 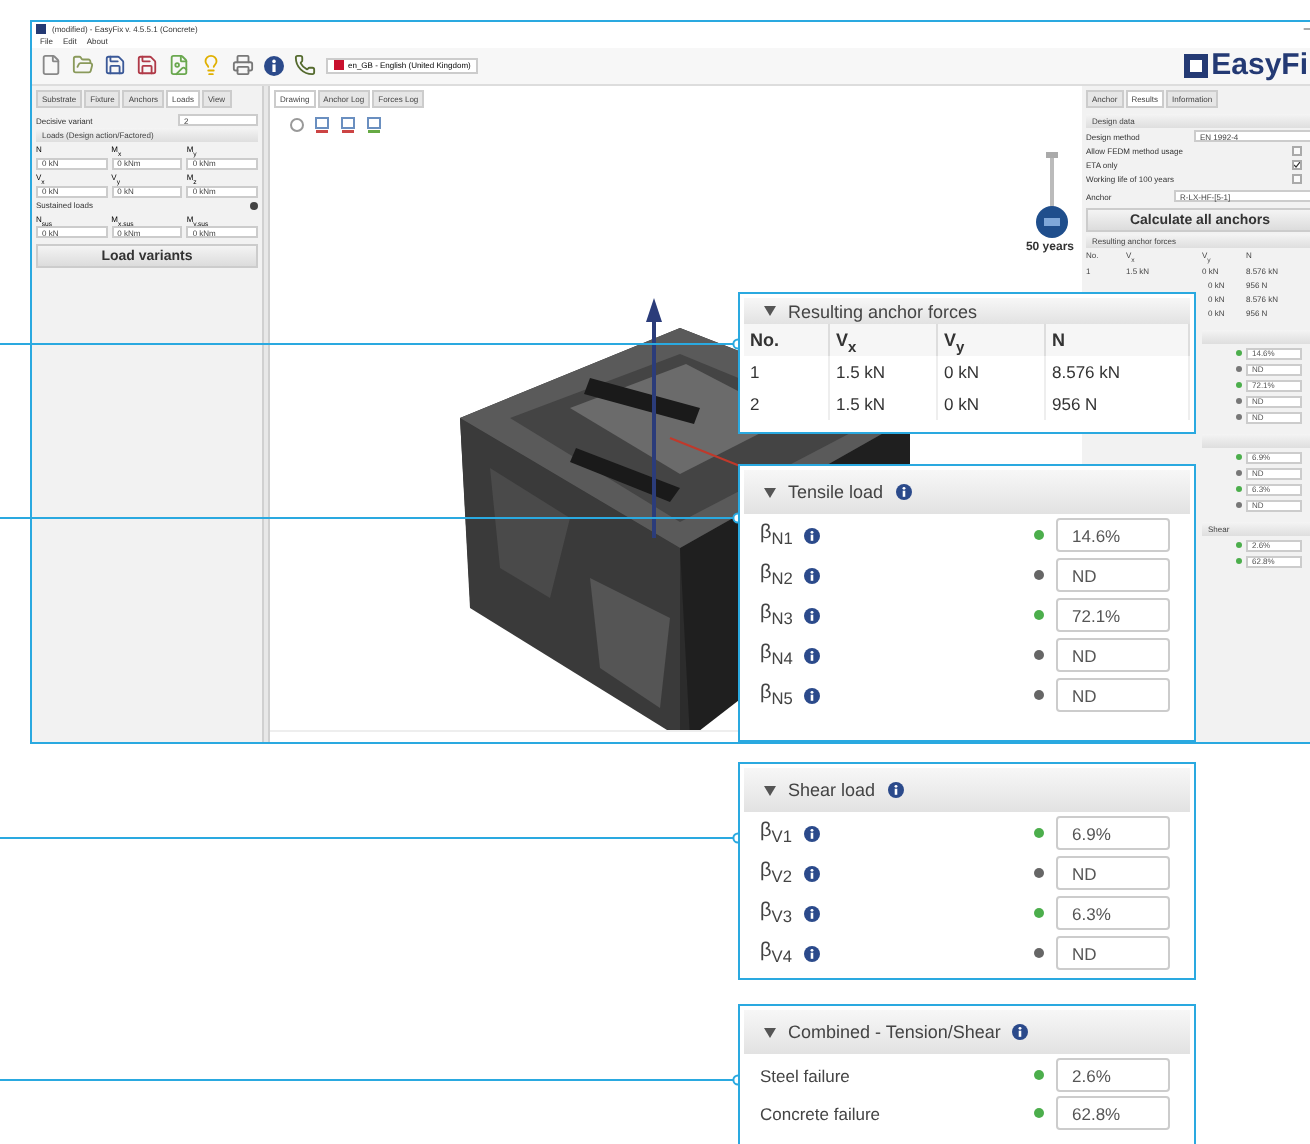 What do you see at coordinates (787, 404) in the screenshot?
I see `table-cell: 2` at bounding box center [787, 404].